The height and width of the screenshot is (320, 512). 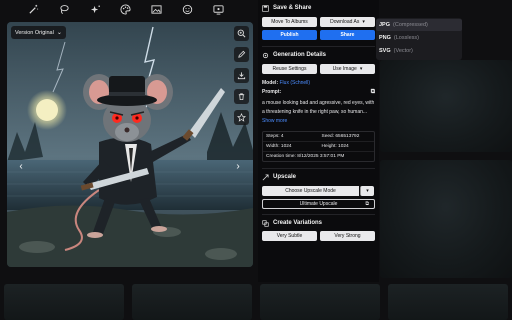 What do you see at coordinates (347, 236) in the screenshot?
I see `very-strong-button: Very Strong` at bounding box center [347, 236].